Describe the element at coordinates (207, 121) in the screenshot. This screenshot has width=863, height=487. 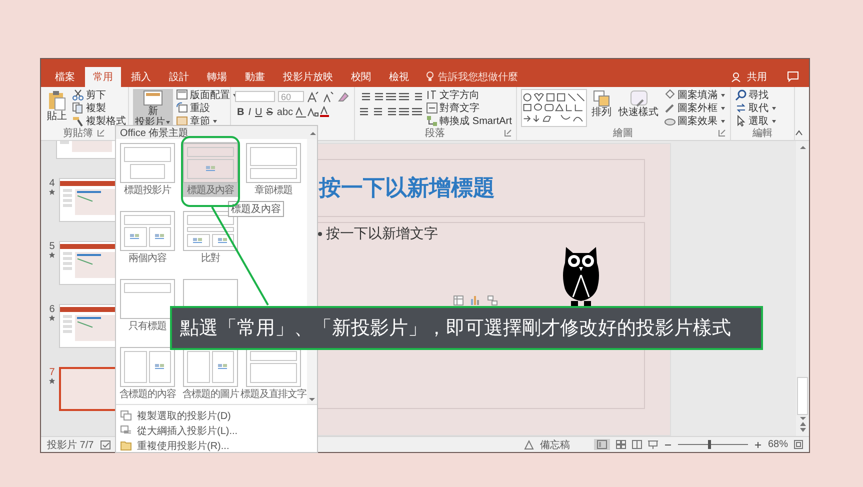
I see `slide-command: 章節` at that location.